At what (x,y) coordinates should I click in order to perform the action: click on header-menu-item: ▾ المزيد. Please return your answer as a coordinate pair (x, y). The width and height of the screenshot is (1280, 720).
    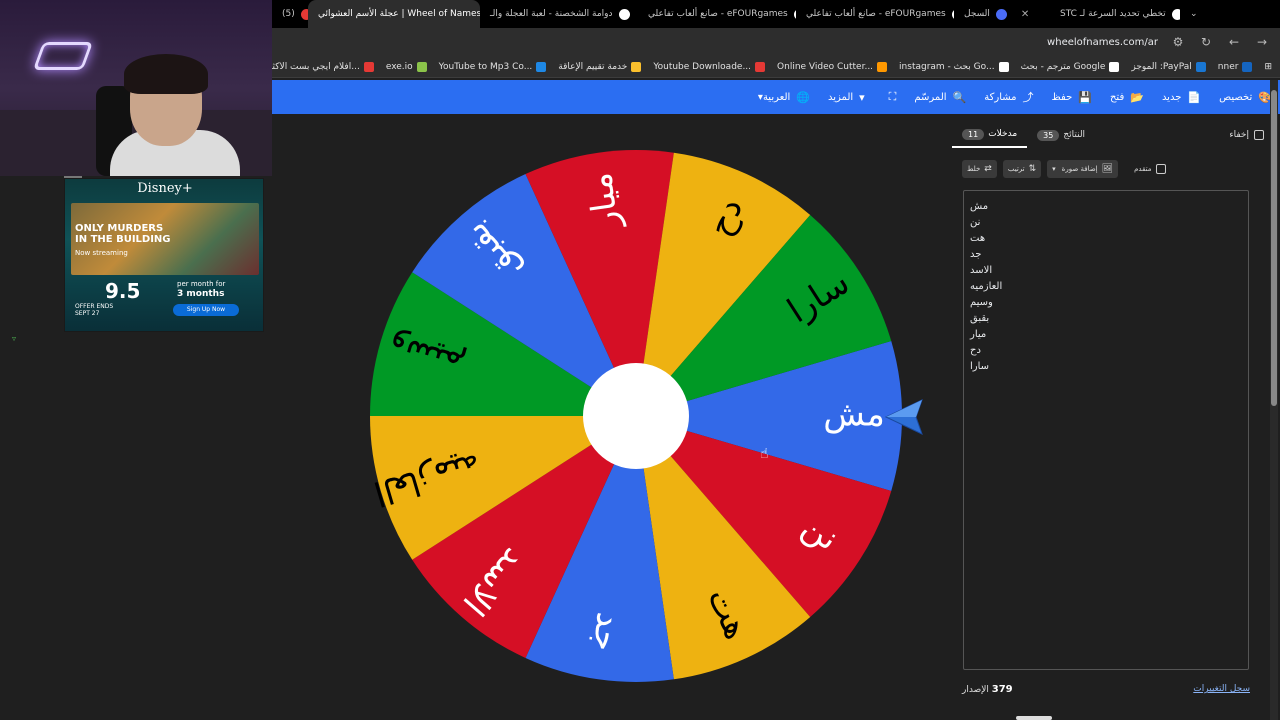
    Looking at the image, I should click on (846, 97).